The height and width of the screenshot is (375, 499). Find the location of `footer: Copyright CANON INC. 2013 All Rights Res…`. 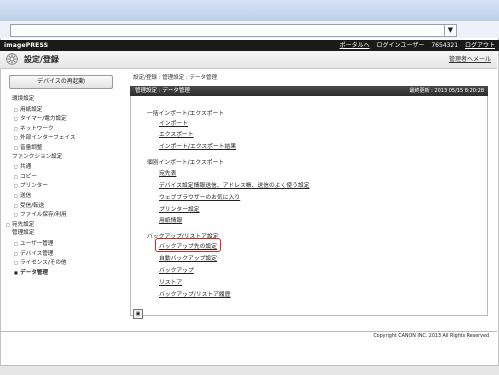

footer: Copyright CANON INC. 2013 All Rights Res… is located at coordinates (248, 337).